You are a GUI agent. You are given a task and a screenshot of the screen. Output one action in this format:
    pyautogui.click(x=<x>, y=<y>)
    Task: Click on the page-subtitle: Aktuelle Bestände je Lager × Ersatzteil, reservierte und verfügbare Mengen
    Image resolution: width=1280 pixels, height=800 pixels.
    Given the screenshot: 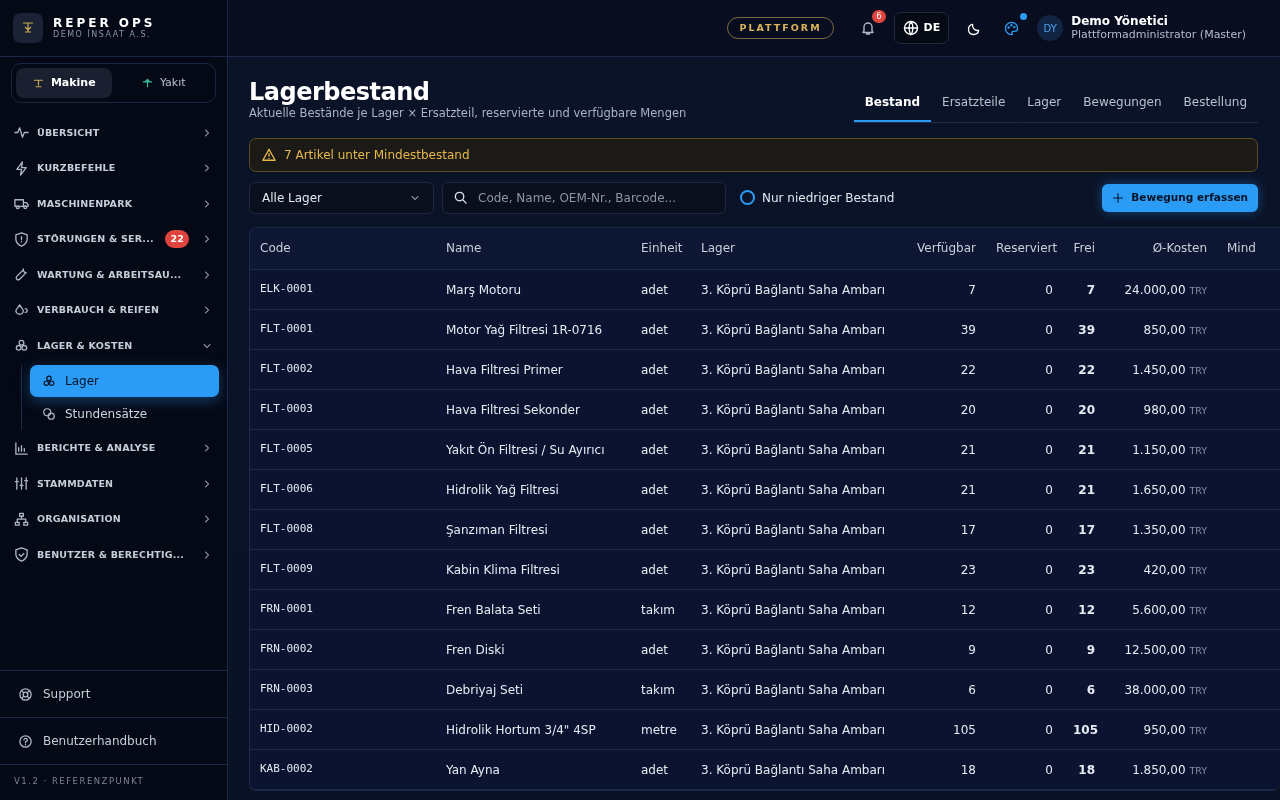 What is the action you would take?
    pyautogui.click(x=468, y=114)
    